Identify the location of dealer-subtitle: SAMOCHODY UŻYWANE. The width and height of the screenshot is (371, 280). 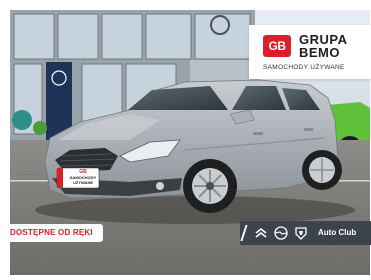
(304, 67).